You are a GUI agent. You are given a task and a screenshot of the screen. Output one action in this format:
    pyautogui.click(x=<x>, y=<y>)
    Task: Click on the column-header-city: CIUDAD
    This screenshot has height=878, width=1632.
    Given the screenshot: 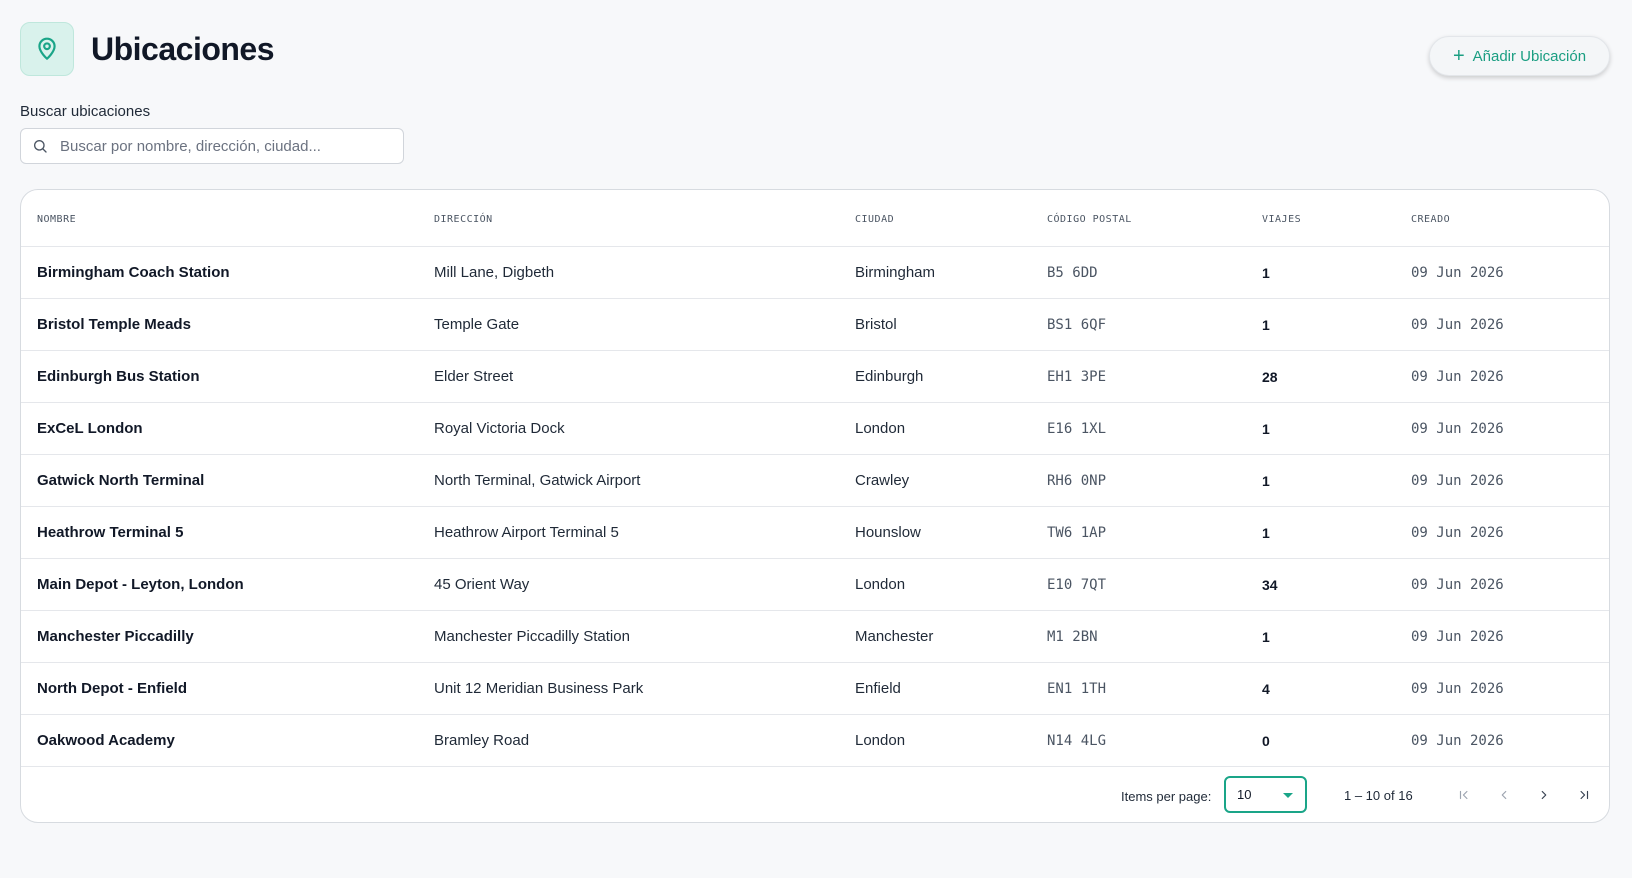 What is the action you would take?
    pyautogui.click(x=874, y=219)
    